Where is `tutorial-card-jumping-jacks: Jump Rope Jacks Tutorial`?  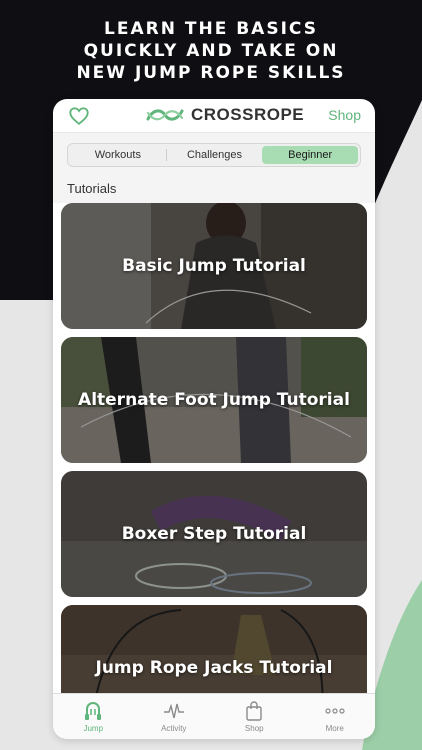 tutorial-card-jumping-jacks: Jump Rope Jacks Tutorial is located at coordinates (214, 649).